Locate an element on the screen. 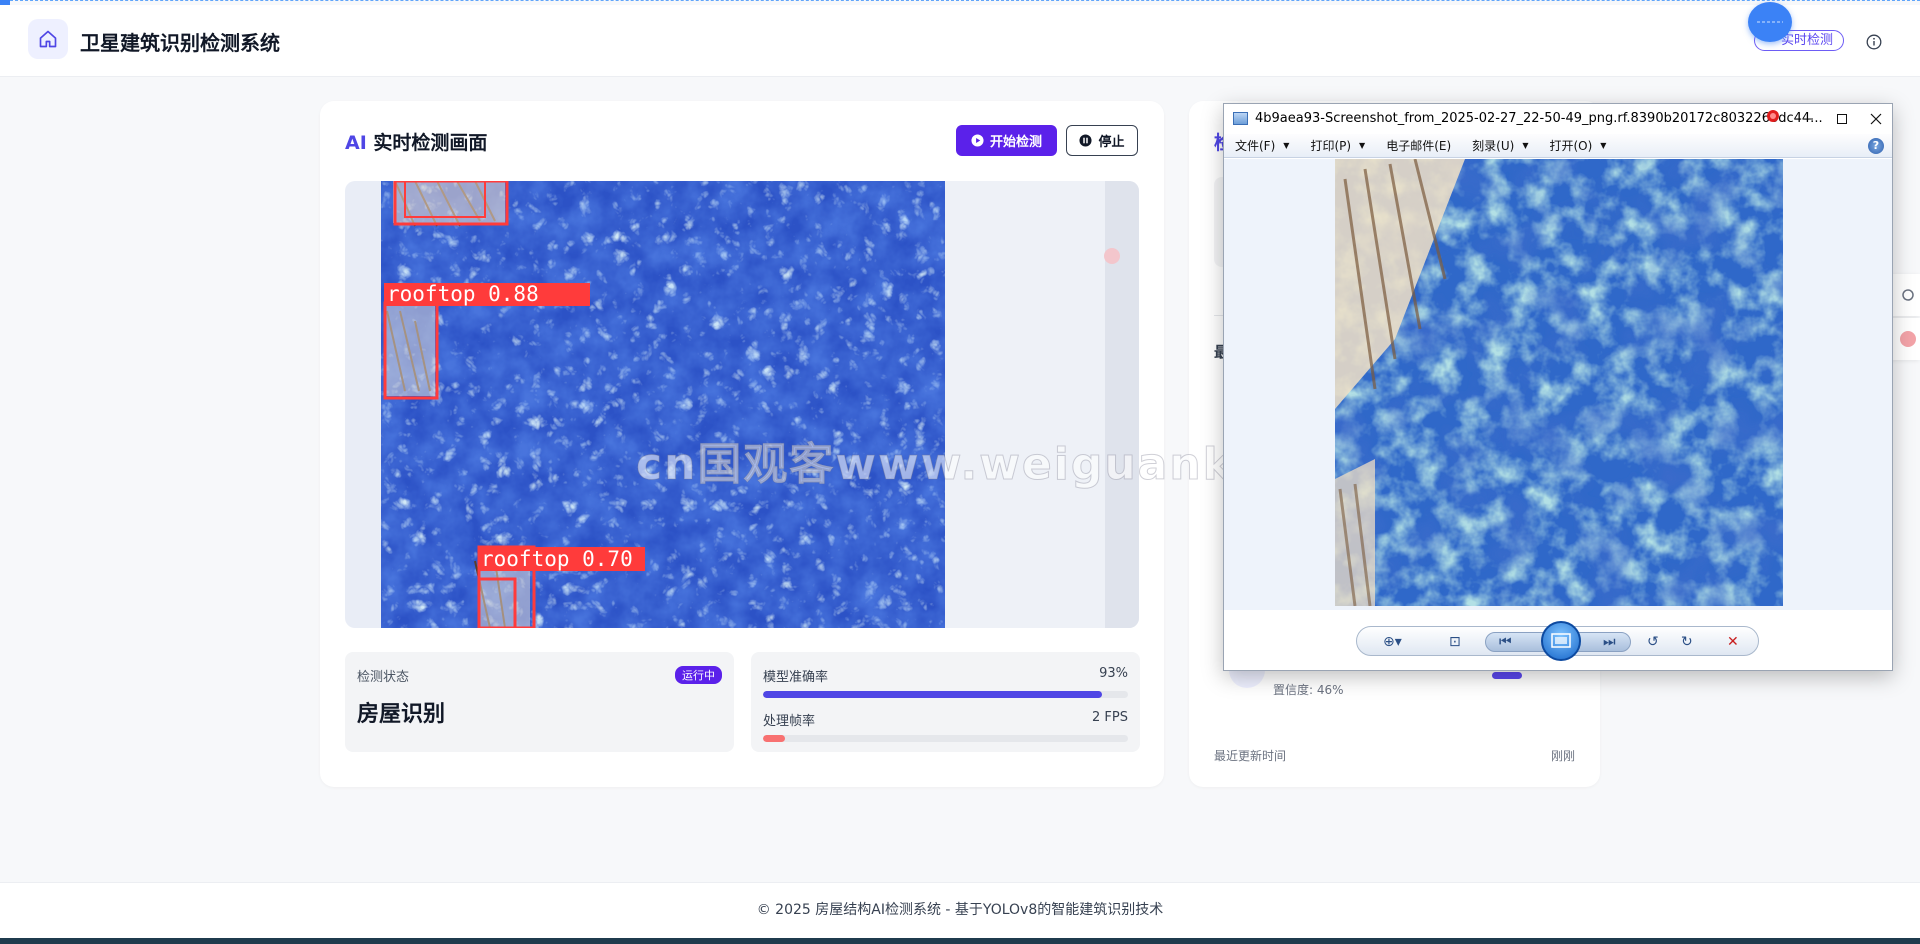 The height and width of the screenshot is (944, 1920). next-icon: ⏭ is located at coordinates (1609, 642).